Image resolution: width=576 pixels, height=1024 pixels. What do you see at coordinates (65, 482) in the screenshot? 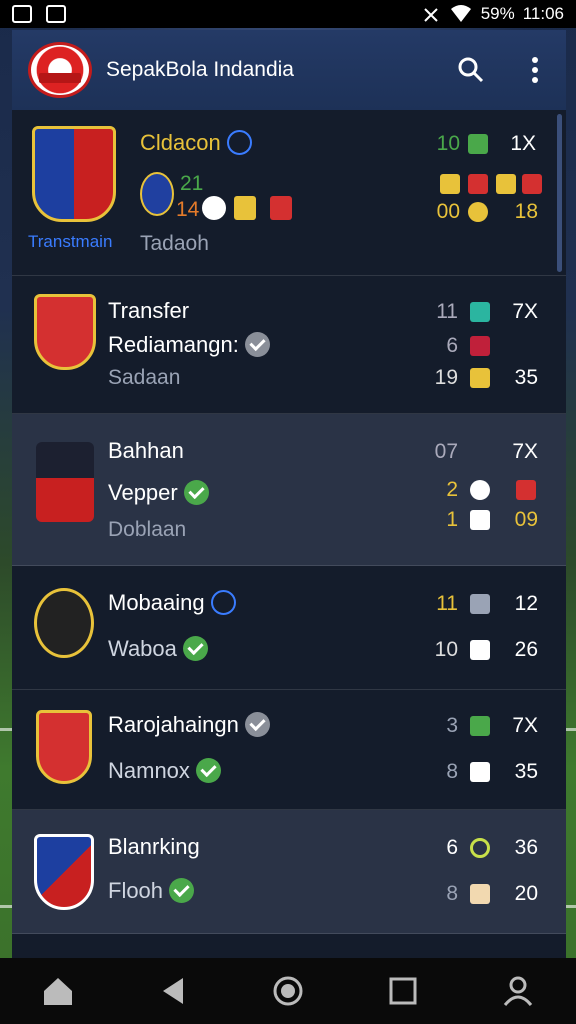
I see `player-photo` at bounding box center [65, 482].